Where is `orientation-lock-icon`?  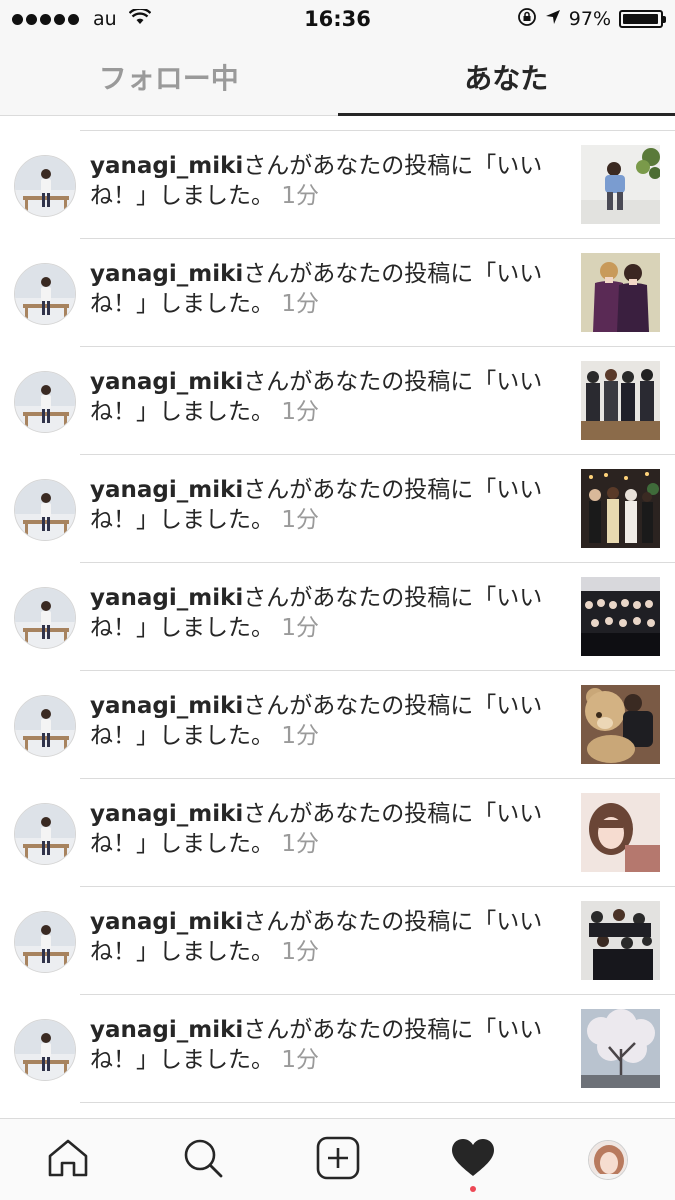
orientation-lock-icon is located at coordinates (527, 19).